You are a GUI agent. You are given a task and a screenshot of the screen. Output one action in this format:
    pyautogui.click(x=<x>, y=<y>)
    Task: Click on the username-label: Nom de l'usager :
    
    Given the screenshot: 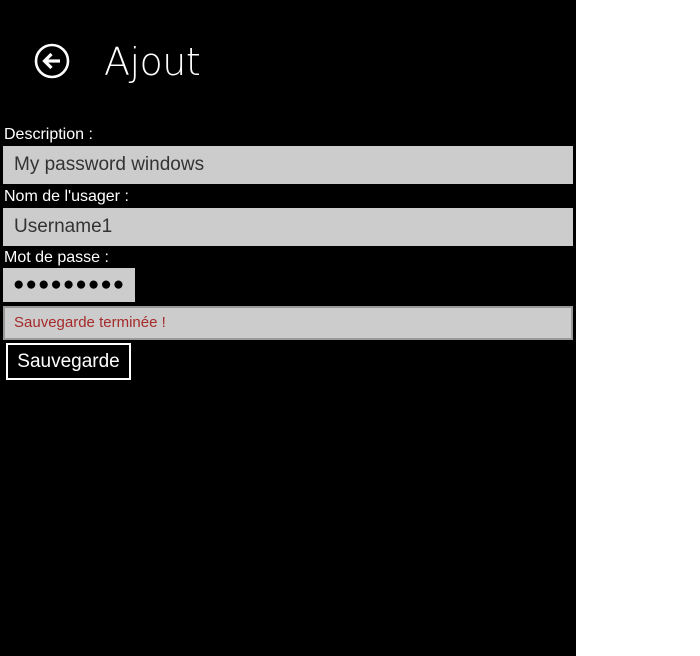 What is the action you would take?
    pyautogui.click(x=66, y=196)
    